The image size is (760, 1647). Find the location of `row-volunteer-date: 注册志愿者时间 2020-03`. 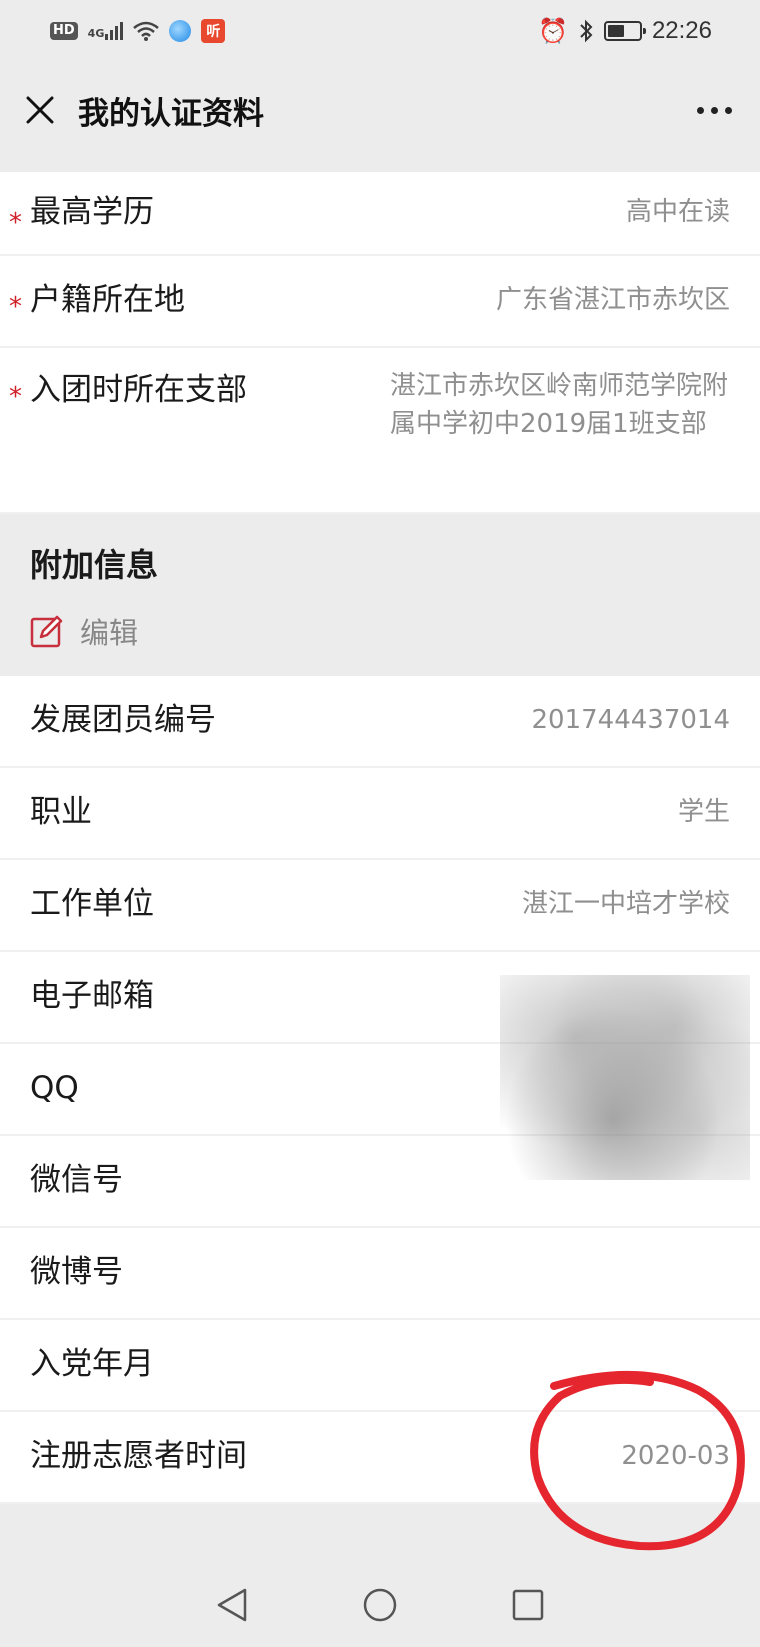

row-volunteer-date: 注册志愿者时间 2020-03 is located at coordinates (380, 1458).